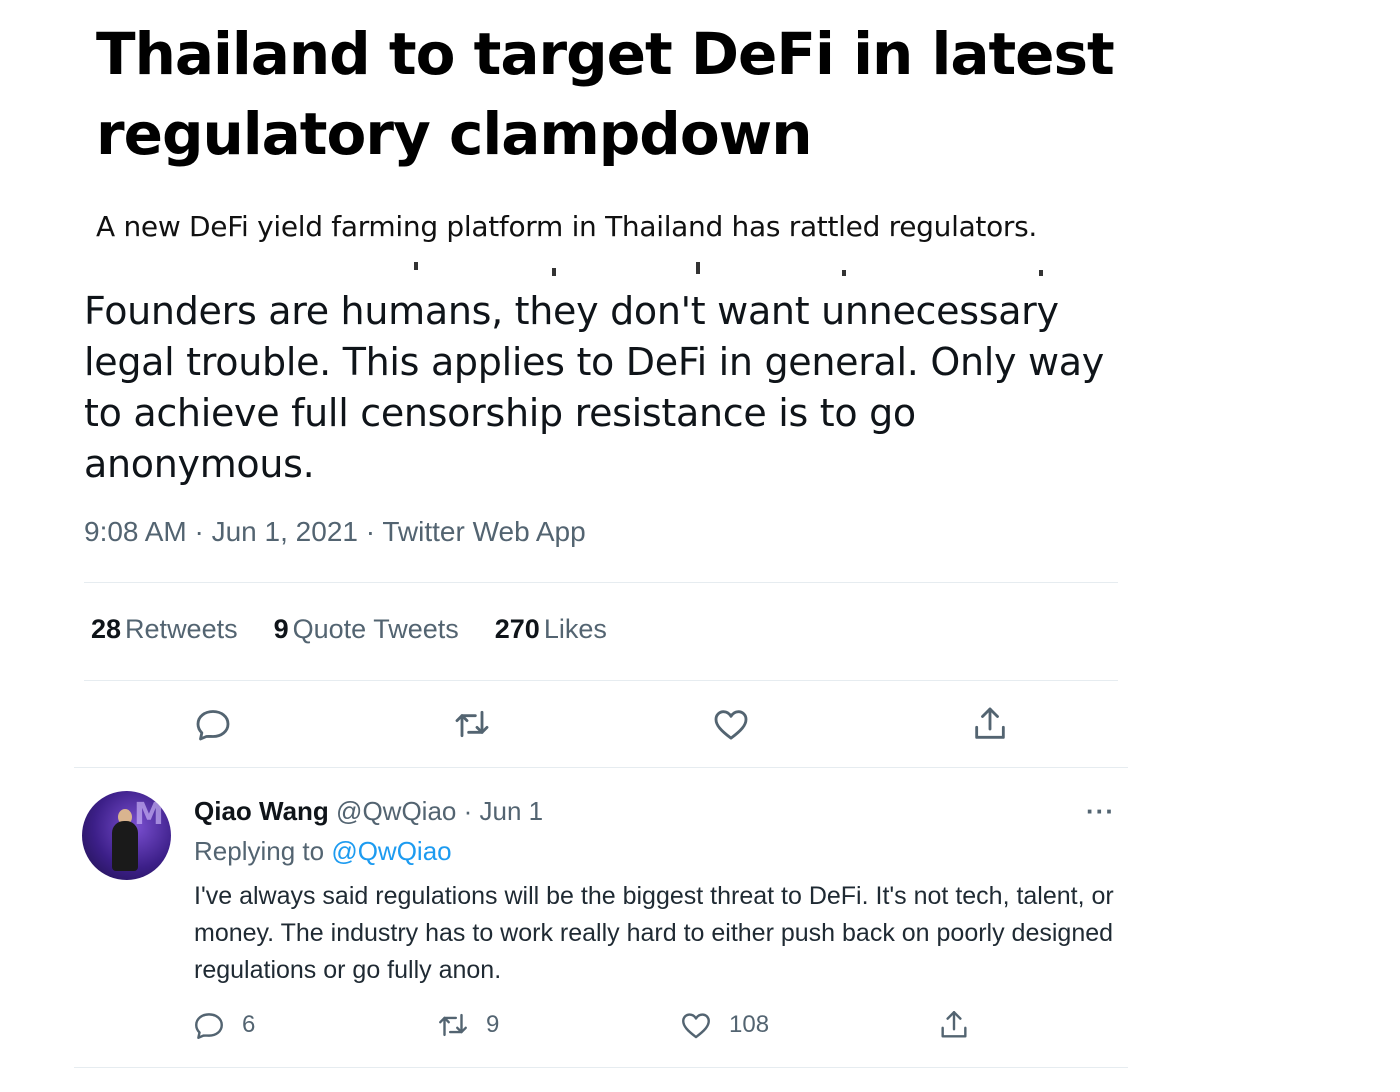 The image size is (1400, 1092). I want to click on tweet-meta: 9:08 AM · Jun 1, 2021 · Twitter Web App, so click(335, 532).